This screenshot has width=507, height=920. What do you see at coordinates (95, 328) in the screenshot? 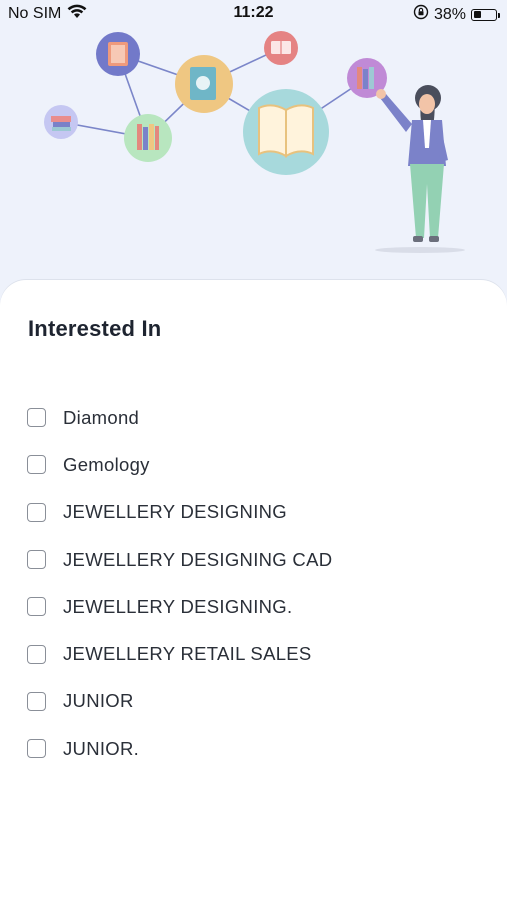
I see `section-title: Interested In` at bounding box center [95, 328].